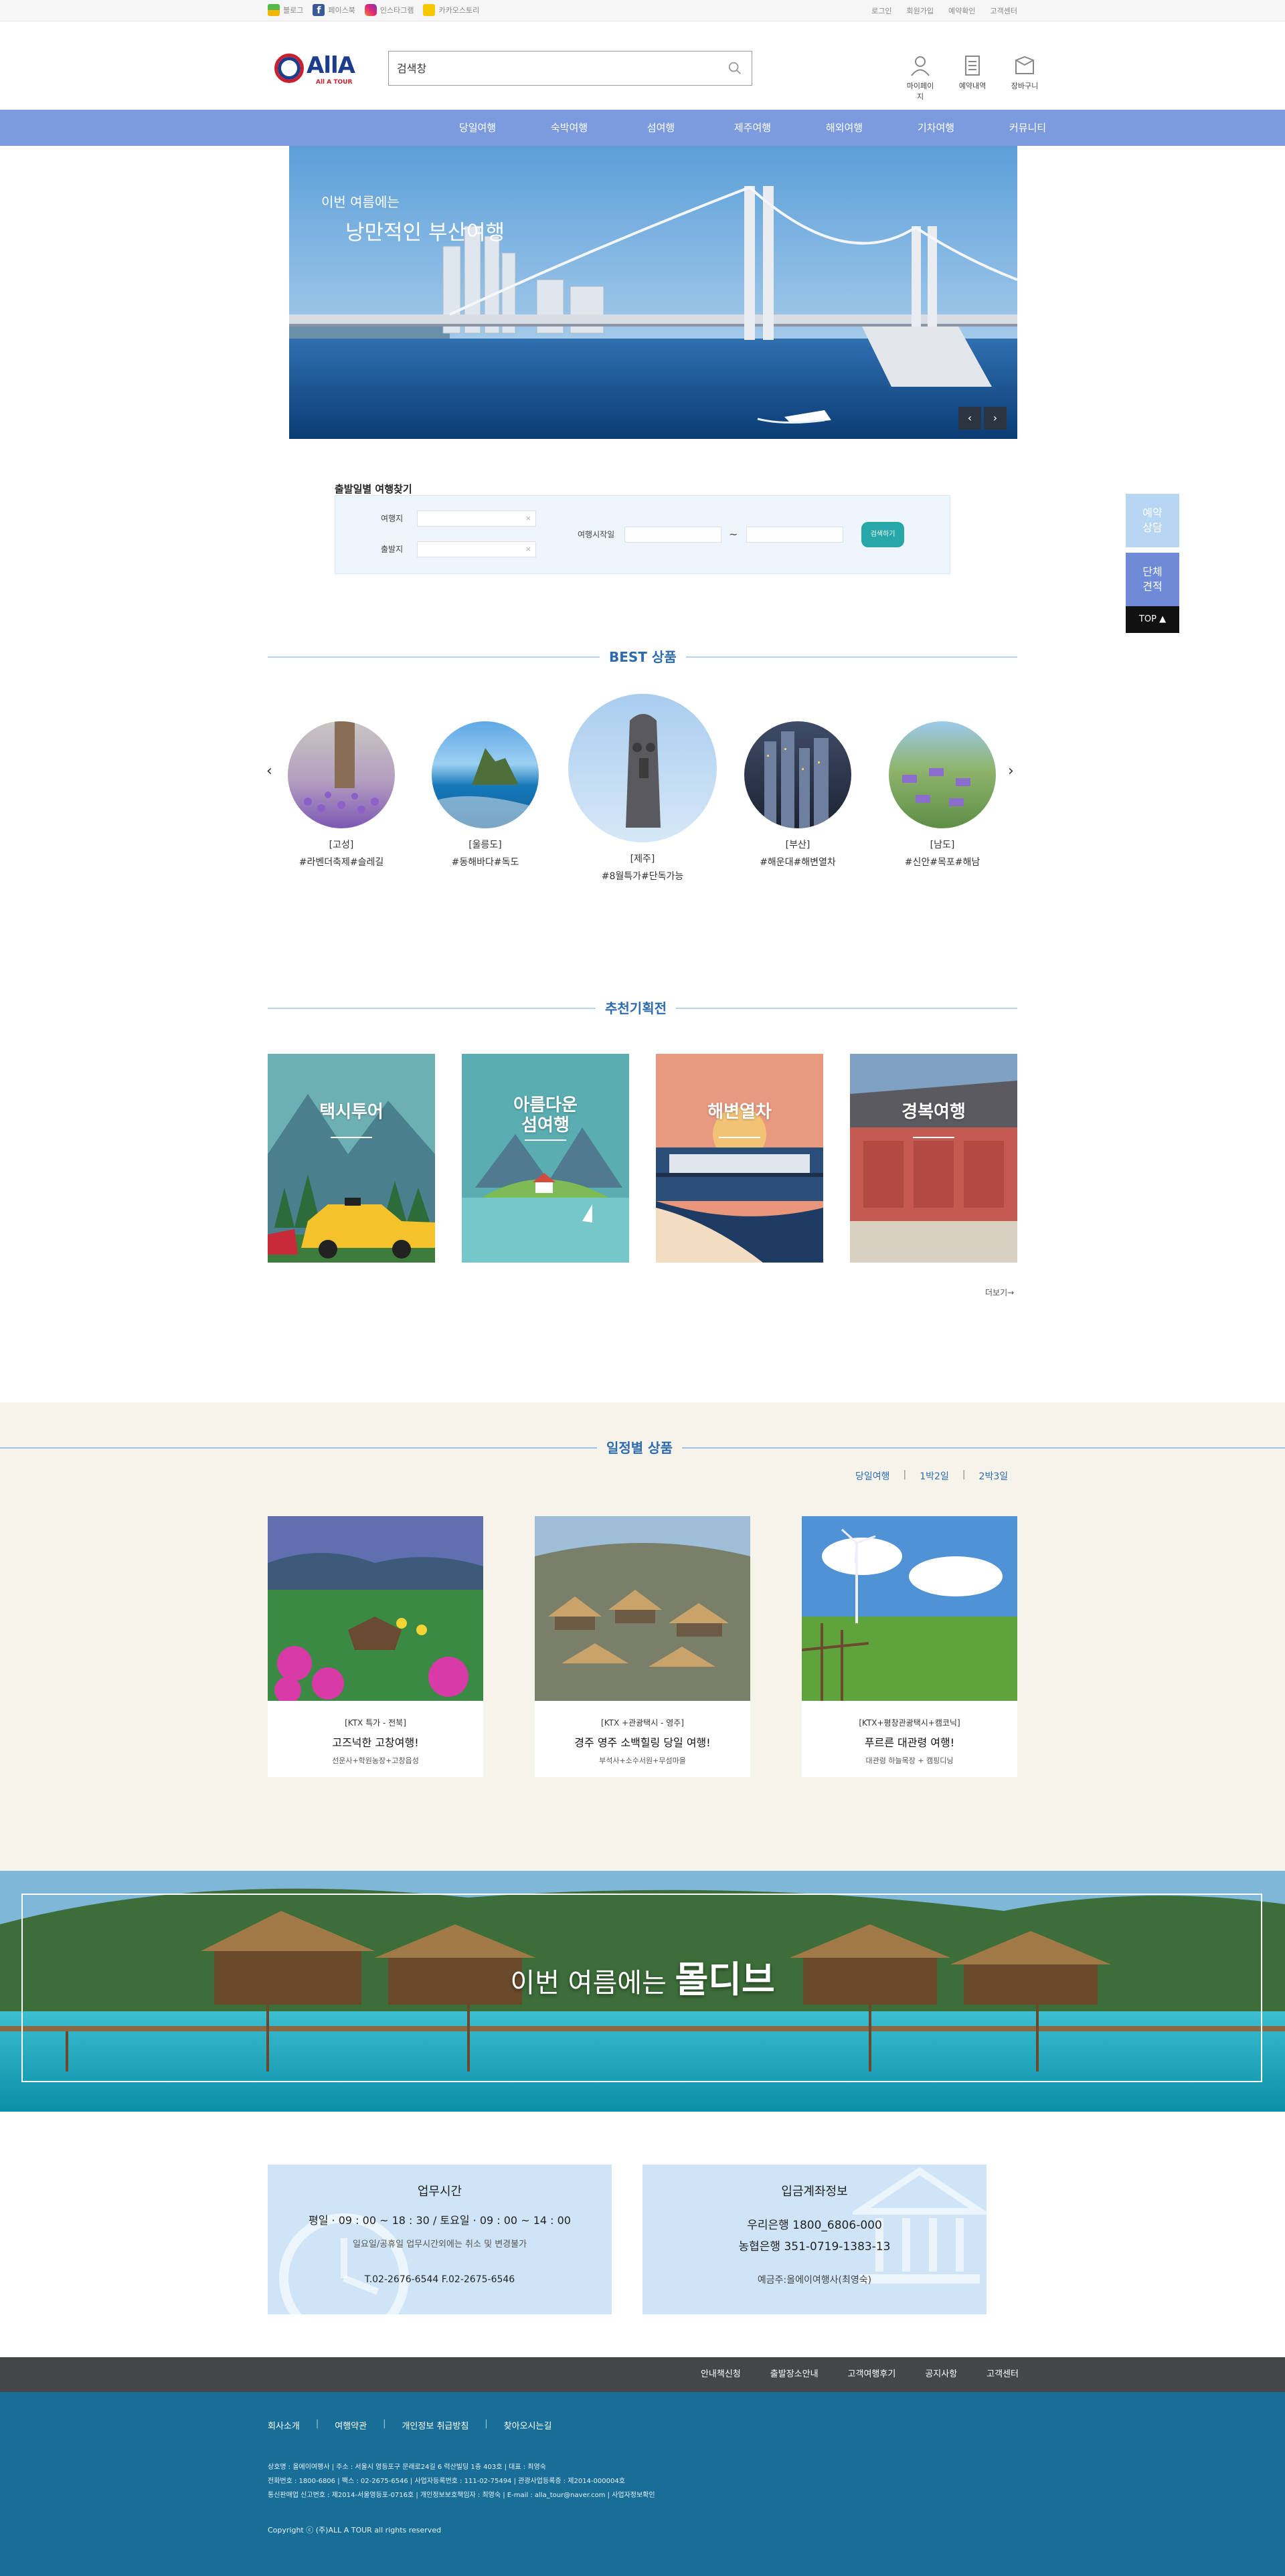  I want to click on promo-more-link: 더보기→, so click(999, 1292).